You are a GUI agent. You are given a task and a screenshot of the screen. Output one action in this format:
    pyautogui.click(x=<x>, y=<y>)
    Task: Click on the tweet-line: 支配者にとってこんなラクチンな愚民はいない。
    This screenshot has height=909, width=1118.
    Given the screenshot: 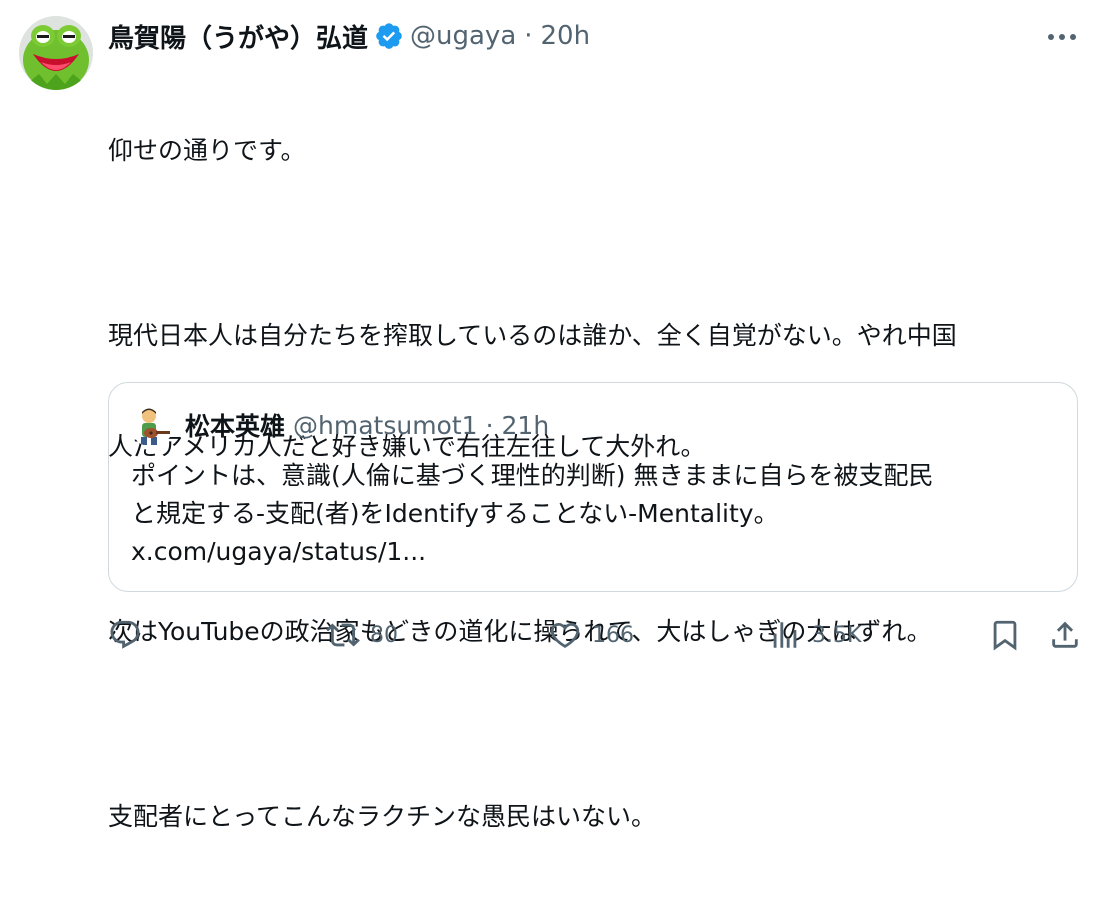 What is the action you would take?
    pyautogui.click(x=382, y=816)
    